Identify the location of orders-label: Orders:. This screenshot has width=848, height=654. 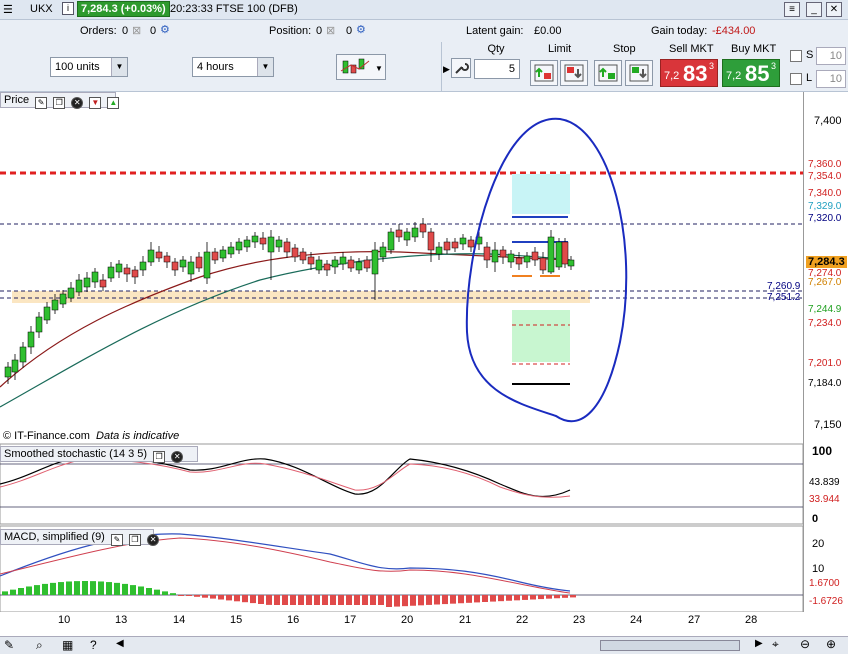
(98, 31).